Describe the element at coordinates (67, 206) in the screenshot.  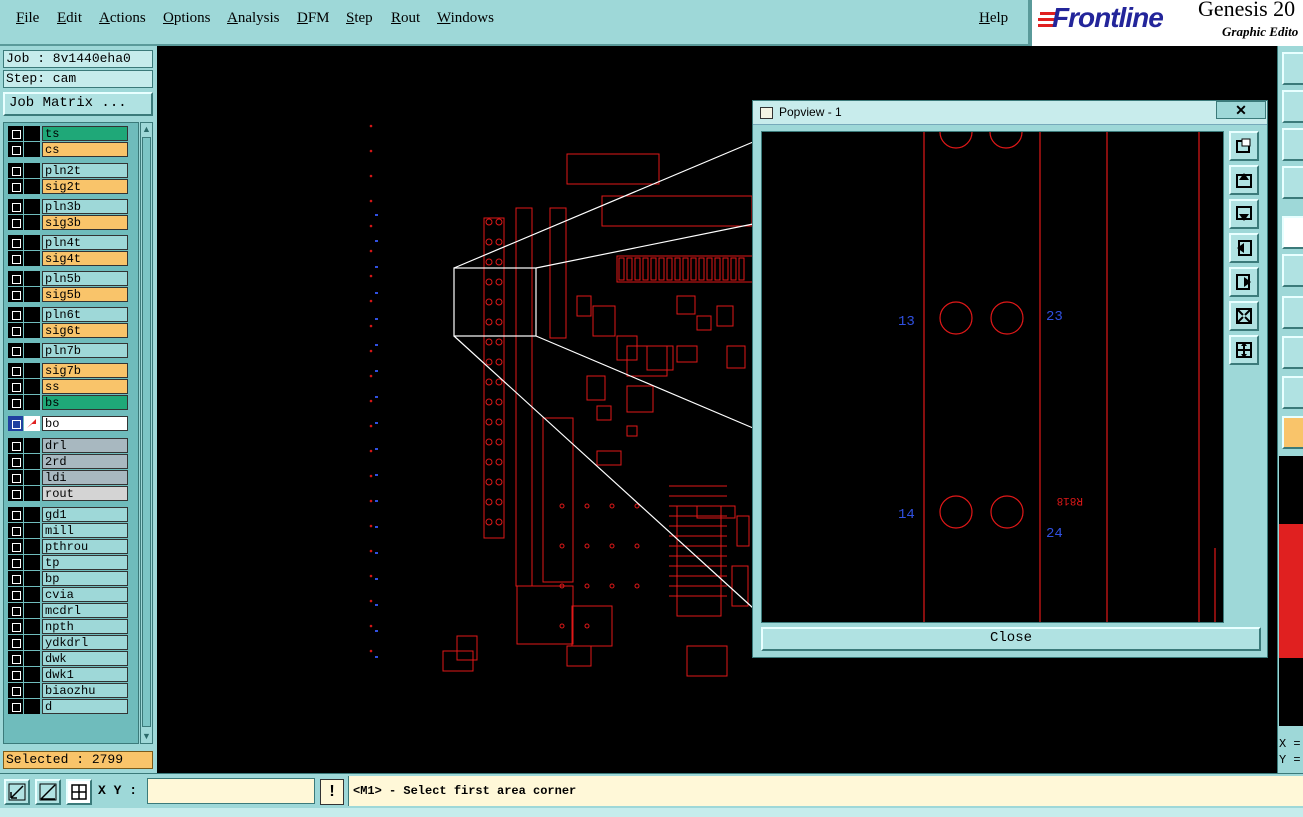
I see `layer-row-pln3b: pln3b` at that location.